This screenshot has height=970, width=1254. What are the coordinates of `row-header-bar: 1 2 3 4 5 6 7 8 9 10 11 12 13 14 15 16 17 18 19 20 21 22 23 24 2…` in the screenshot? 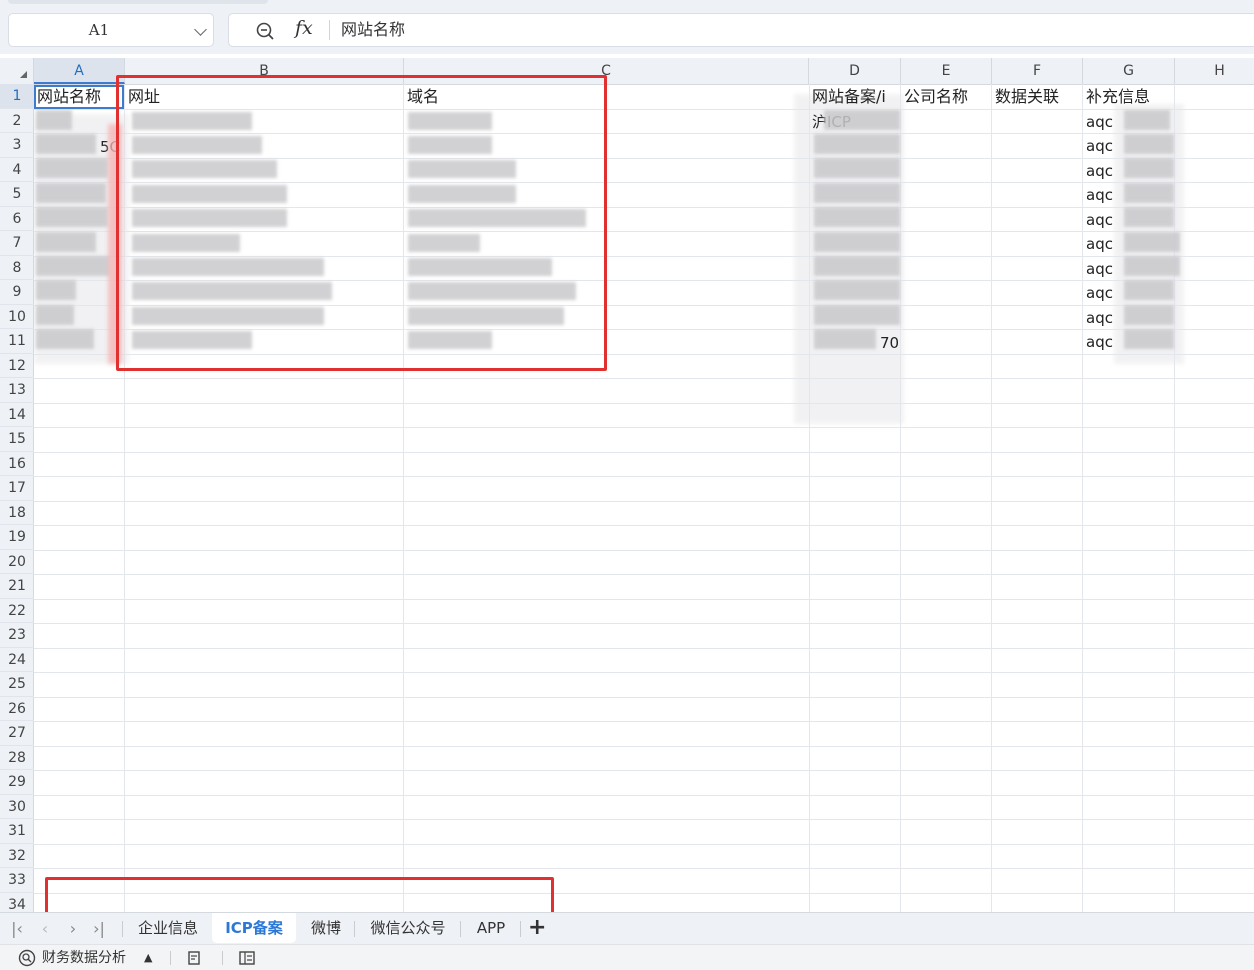 It's located at (17, 500).